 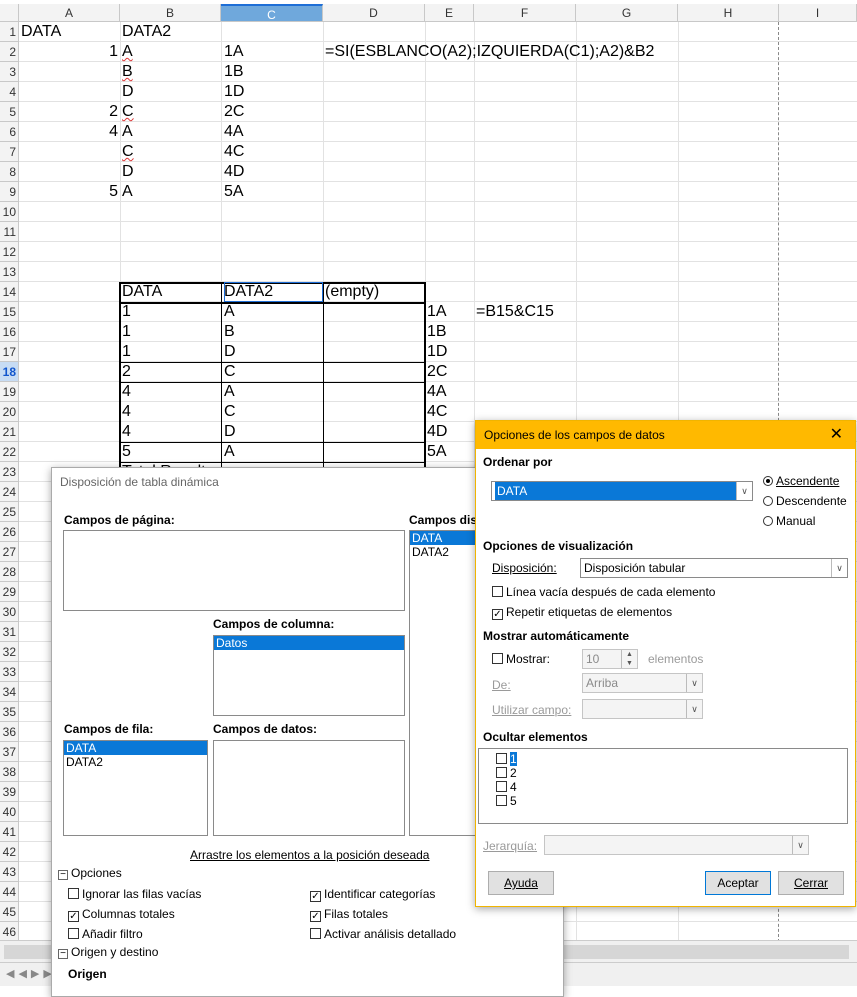 I want to click on hide-item-5: 5, so click(x=670, y=801).